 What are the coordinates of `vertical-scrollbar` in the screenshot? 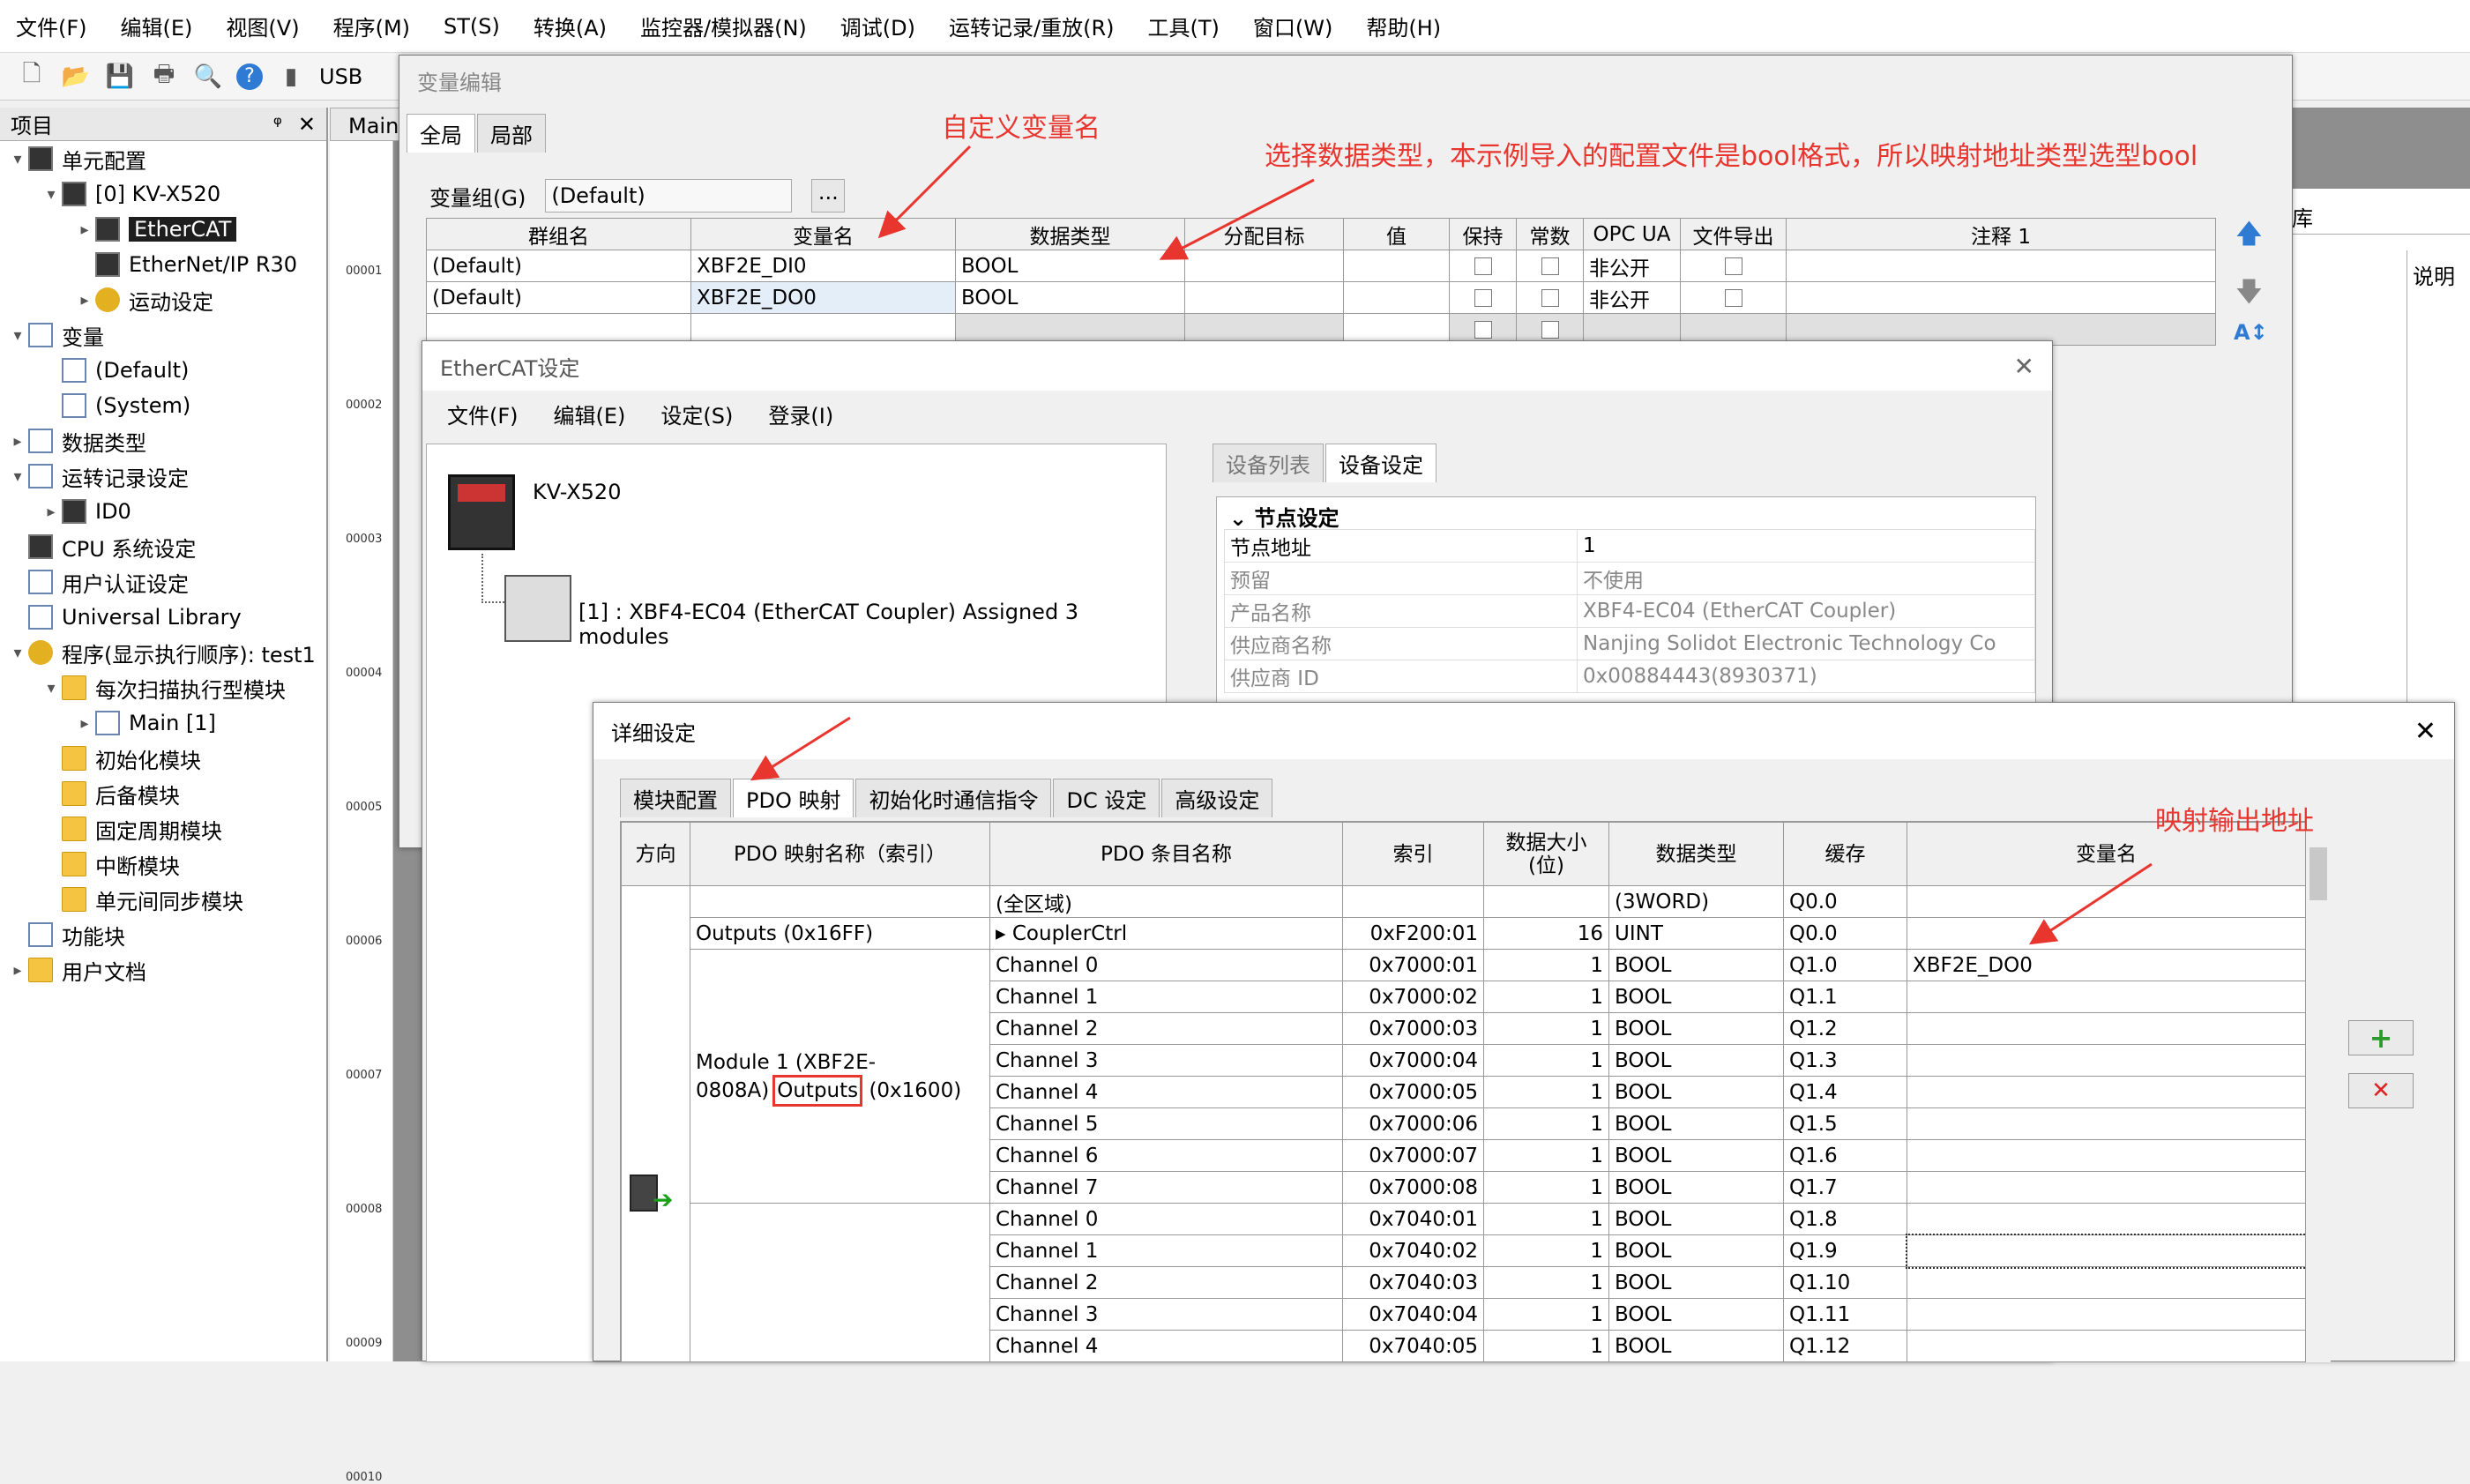 It's located at (2318, 1092).